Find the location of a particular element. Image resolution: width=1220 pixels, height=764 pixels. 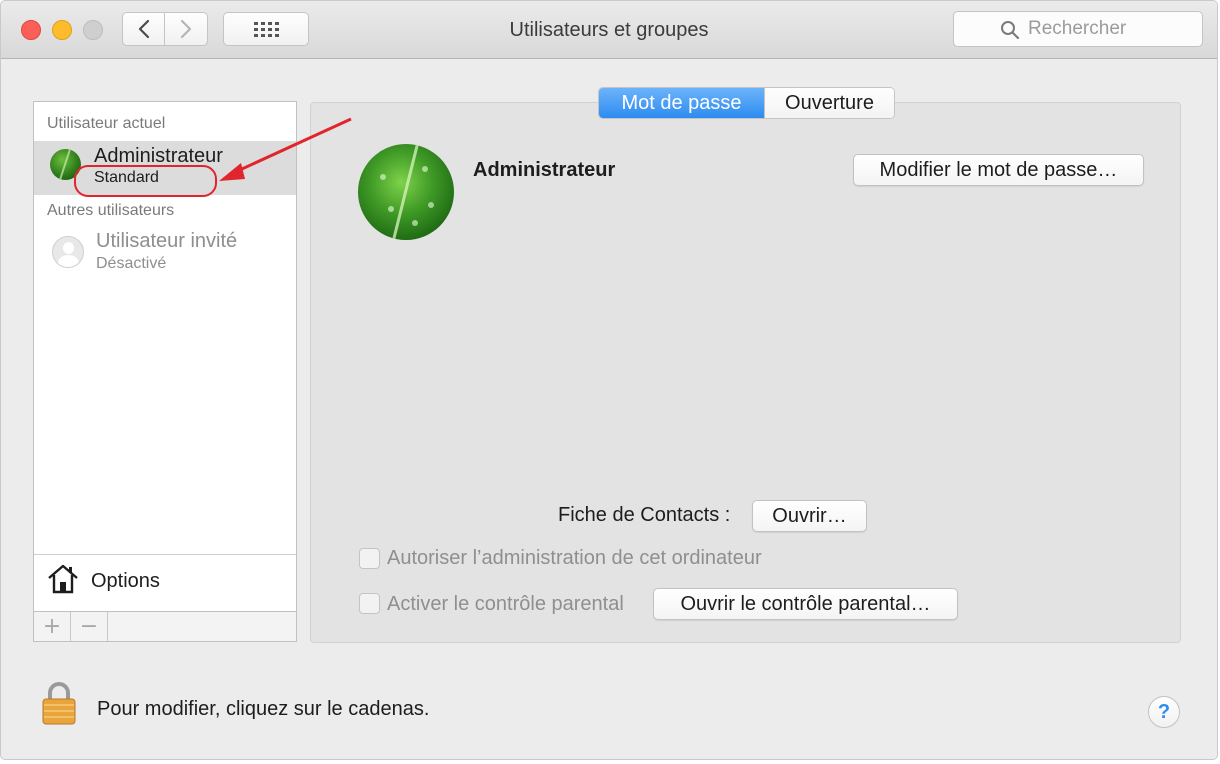

tab-bar: Mot de passe Ouverture is located at coordinates (746, 103).